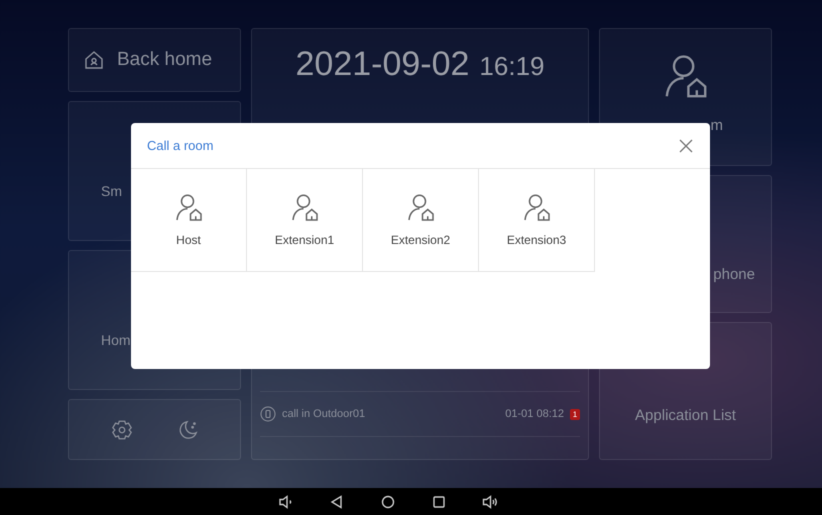 This screenshot has height=515, width=822. Describe the element at coordinates (420, 414) in the screenshot. I see `call-log-row: call in Outdoor01 01-01 08:12 1` at that location.